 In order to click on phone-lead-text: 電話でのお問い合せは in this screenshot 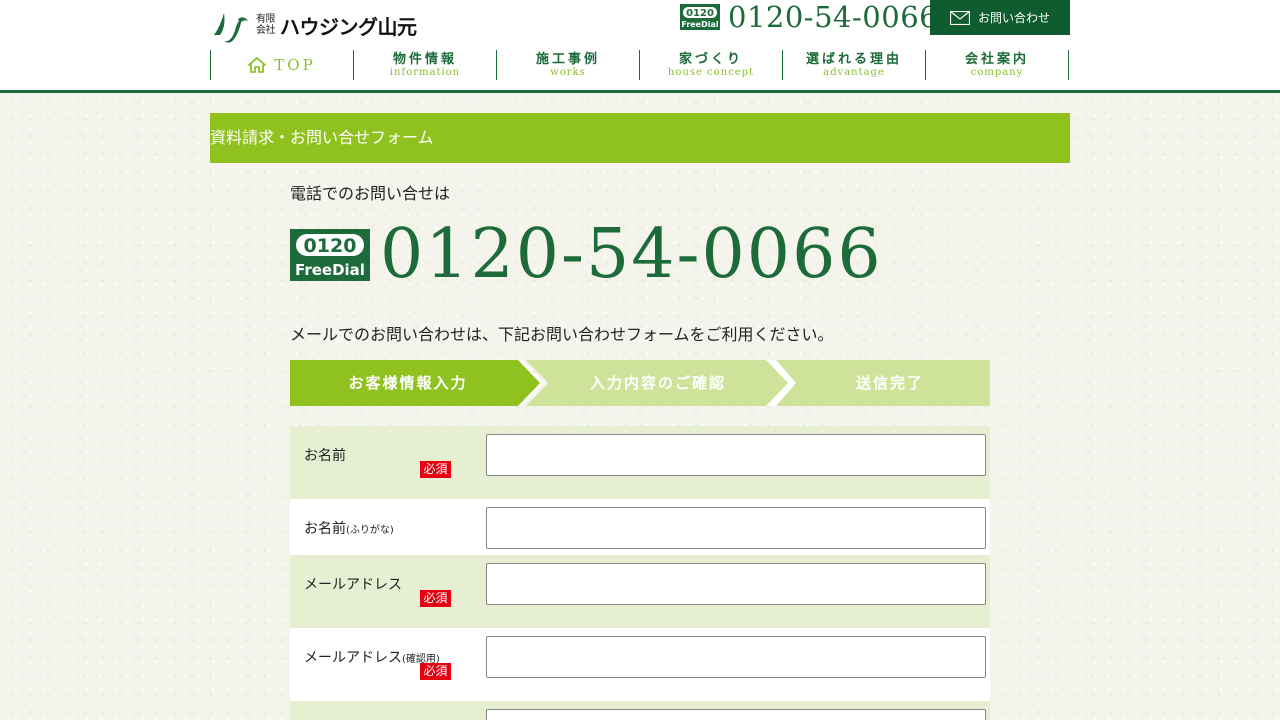, I will do `click(370, 193)`.